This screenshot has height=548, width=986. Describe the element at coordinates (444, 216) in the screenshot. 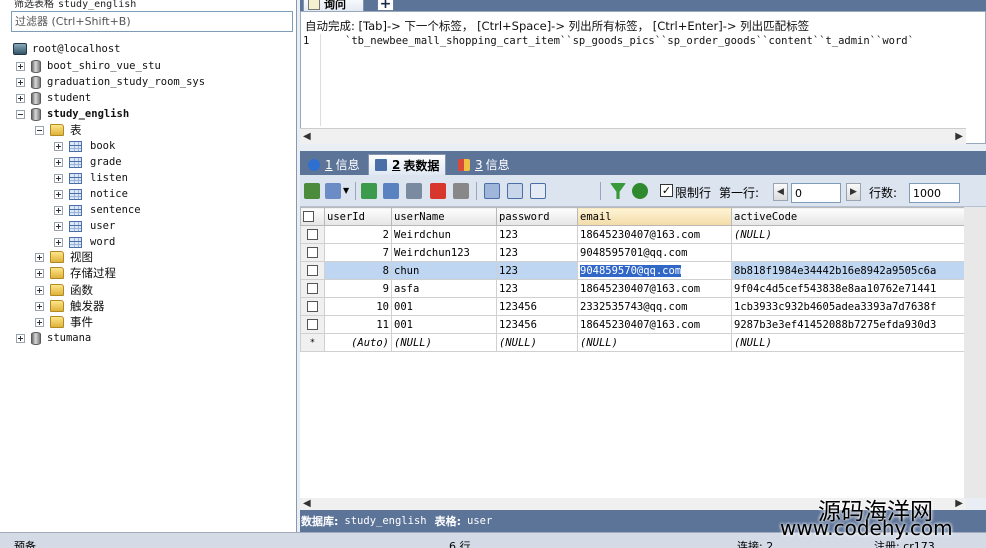

I see `column-header: userName` at that location.